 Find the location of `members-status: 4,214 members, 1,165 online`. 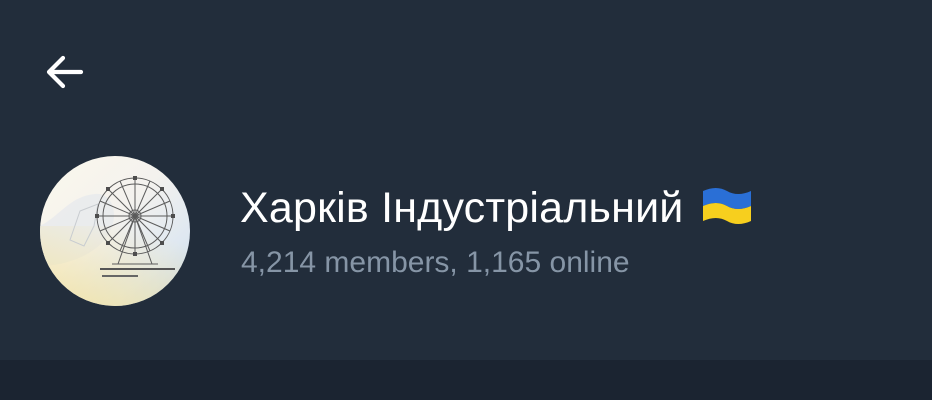

members-status: 4,214 members, 1,165 online is located at coordinates (435, 262).